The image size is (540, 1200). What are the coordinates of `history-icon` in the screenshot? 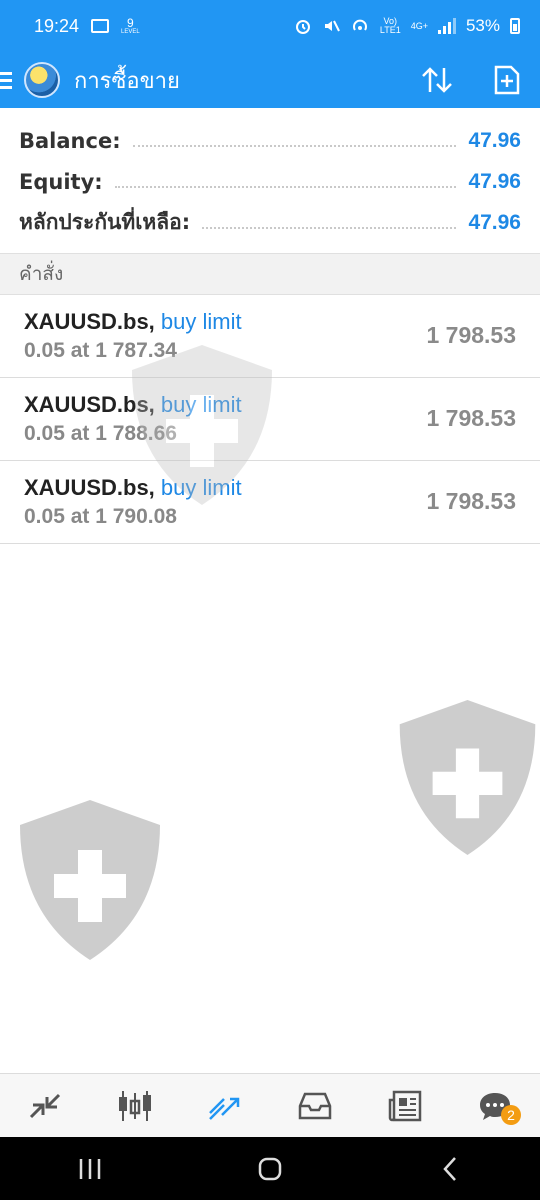 It's located at (315, 1105).